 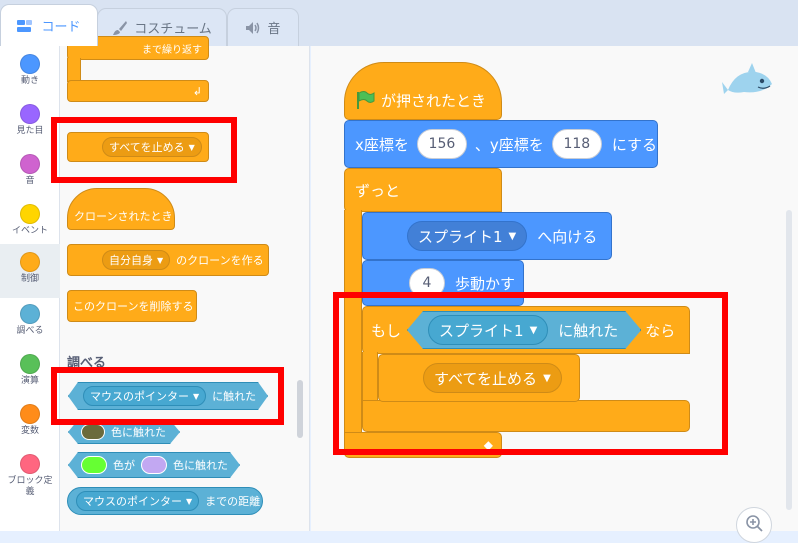 I want to click on speaker-icon, so click(x=253, y=28).